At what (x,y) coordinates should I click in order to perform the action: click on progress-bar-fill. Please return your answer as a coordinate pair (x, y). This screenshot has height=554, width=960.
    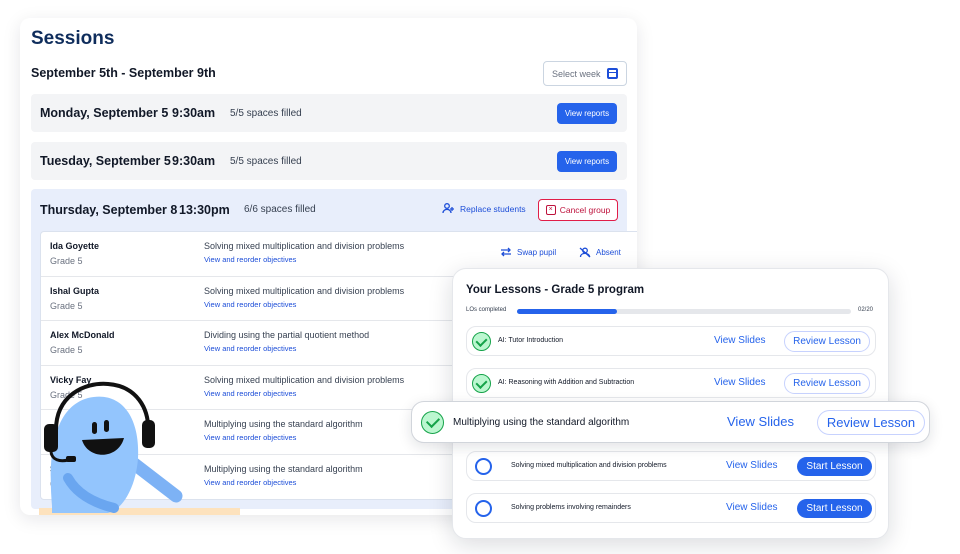
    Looking at the image, I should click on (567, 311).